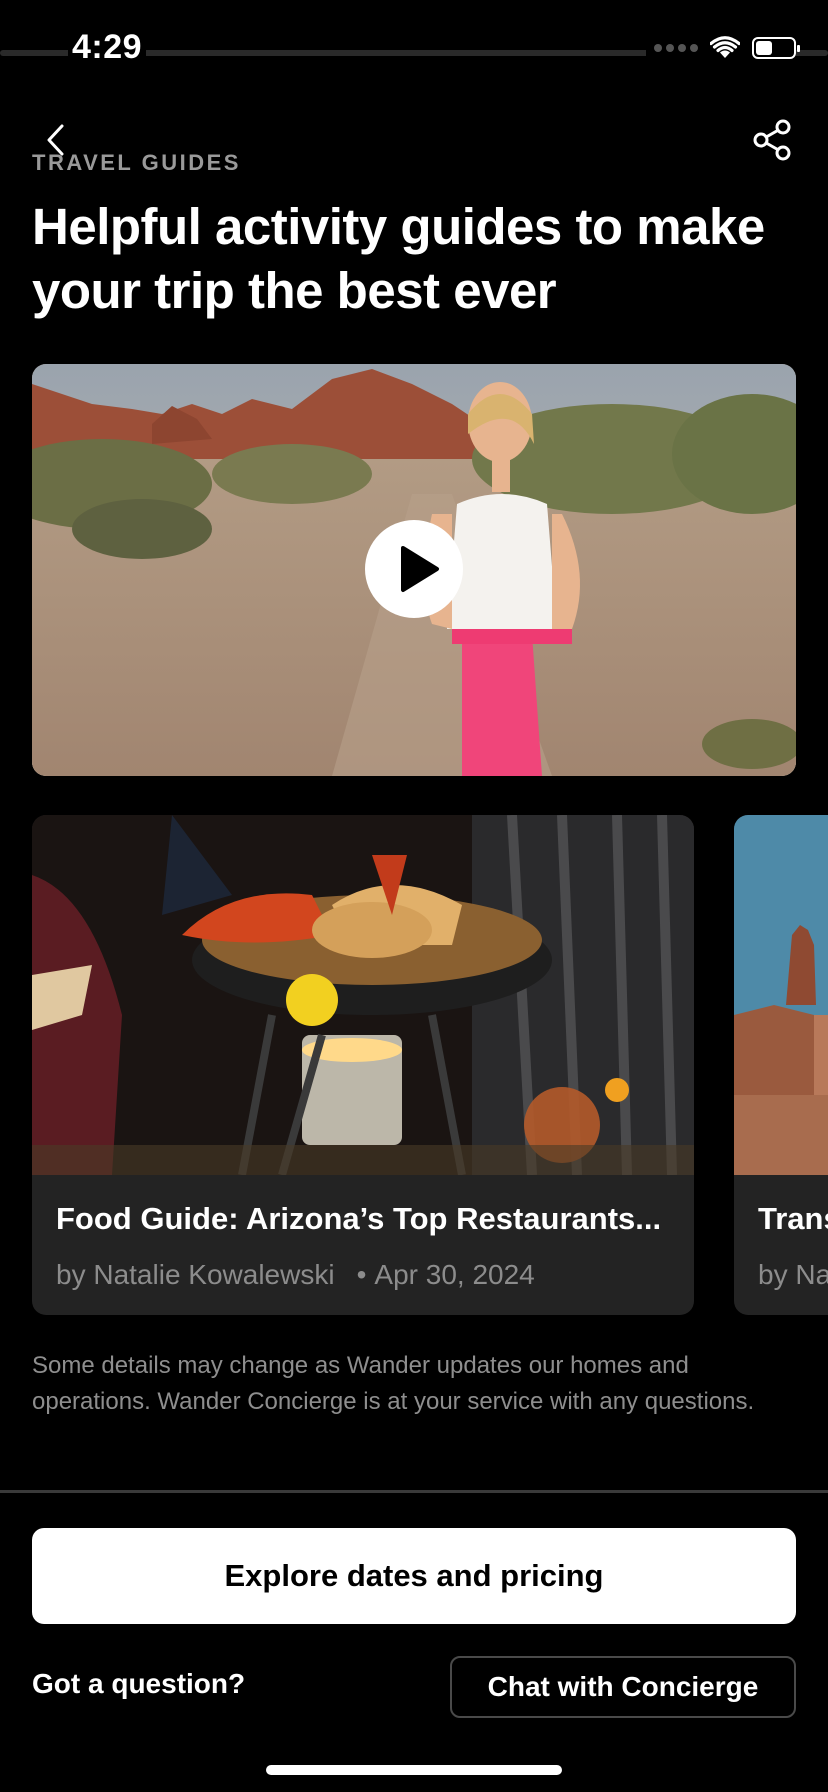 Image resolution: width=828 pixels, height=1792 pixels. I want to click on guide-card-meta: by Natalie Kowalewski • Apr 30, 2024, so click(295, 1275).